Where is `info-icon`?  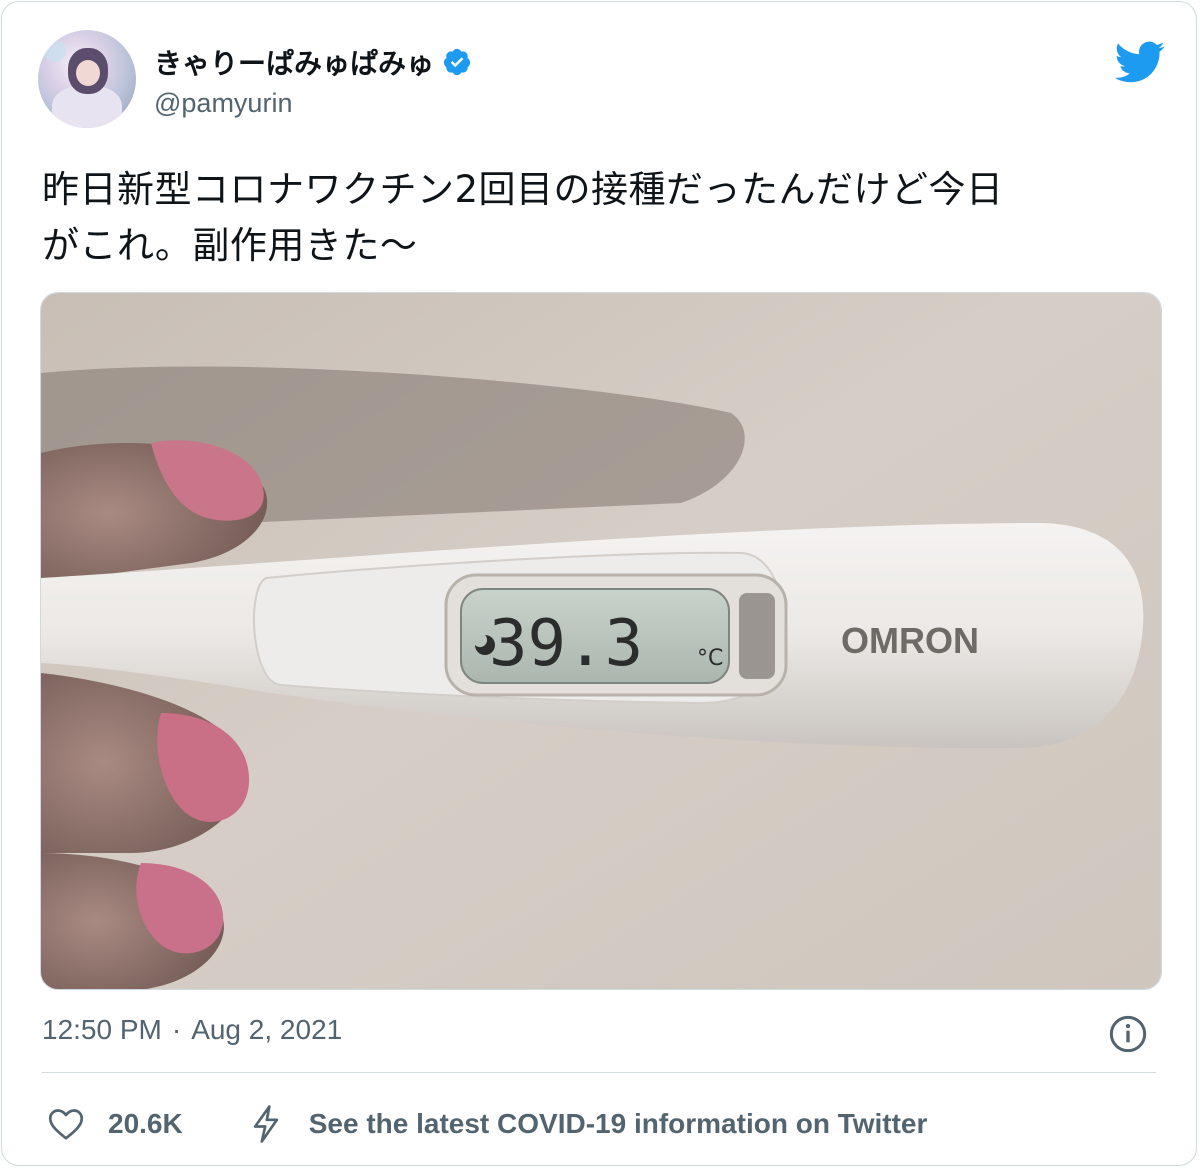 info-icon is located at coordinates (1128, 1034).